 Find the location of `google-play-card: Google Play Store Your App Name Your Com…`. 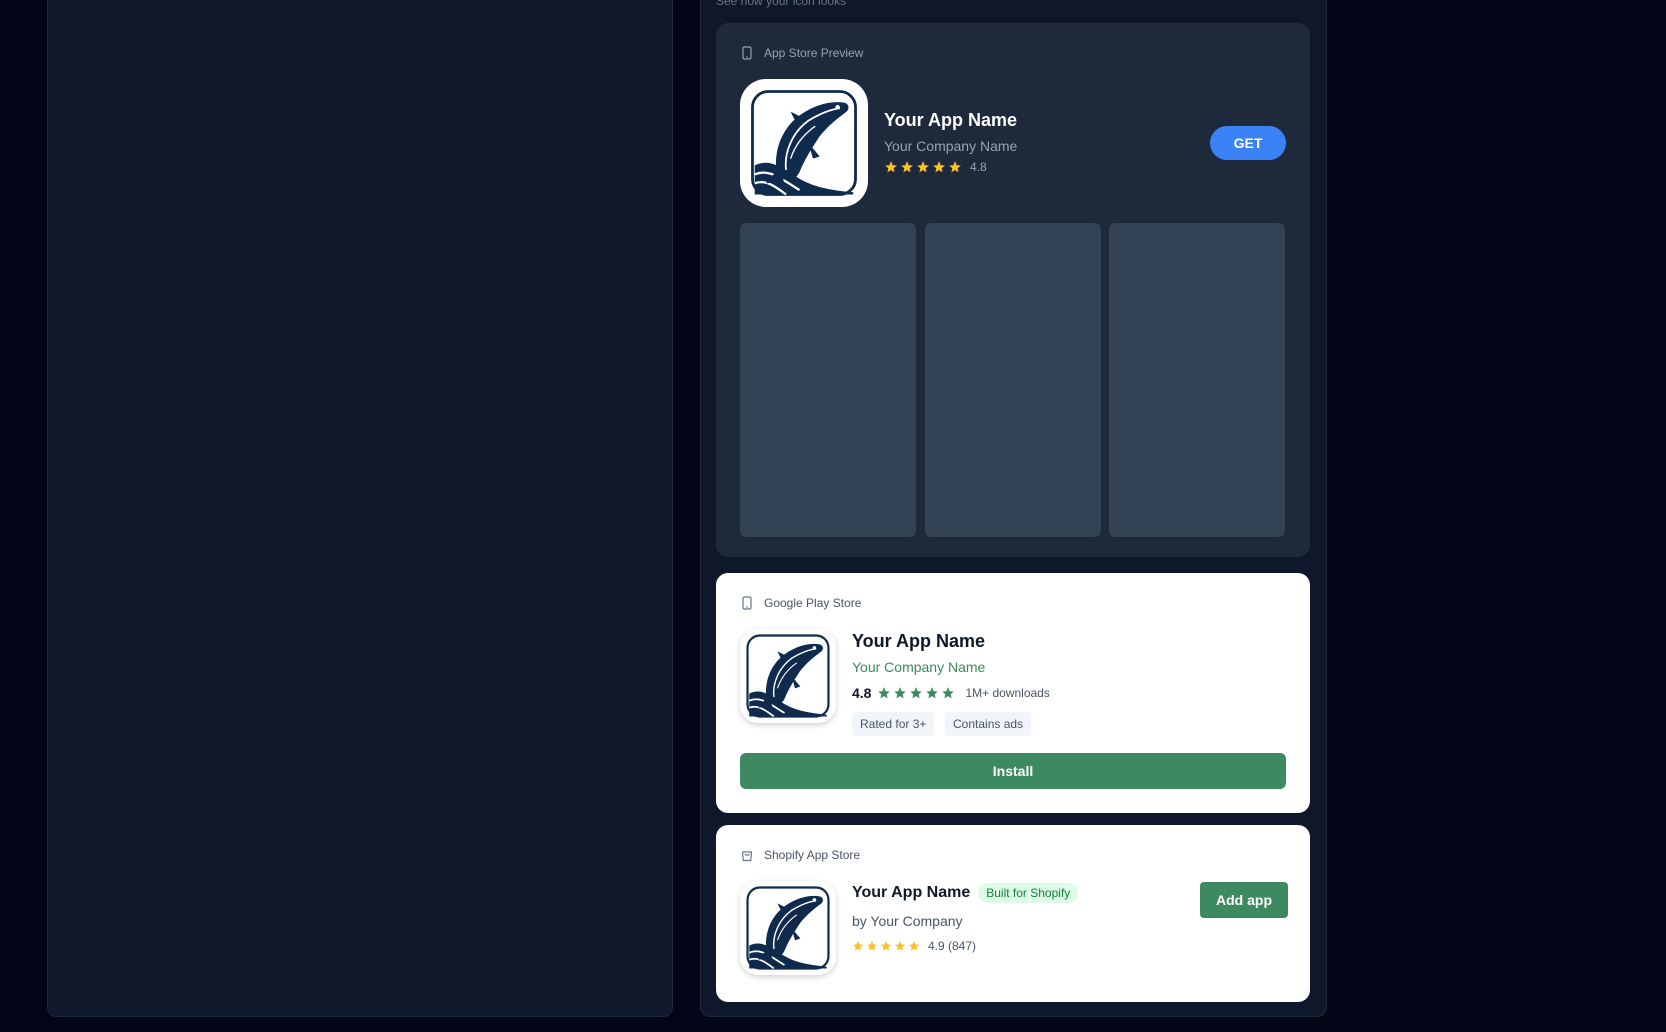

google-play-card: Google Play Store Your App Name Your Com… is located at coordinates (1013, 693).